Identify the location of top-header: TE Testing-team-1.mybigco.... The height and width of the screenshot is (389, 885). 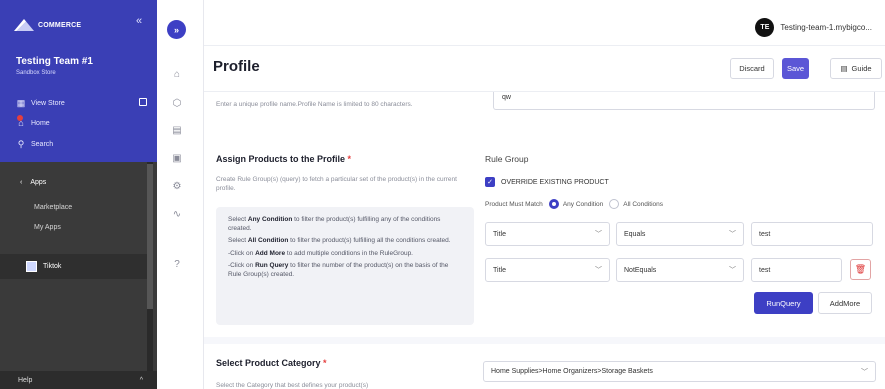
(544, 23).